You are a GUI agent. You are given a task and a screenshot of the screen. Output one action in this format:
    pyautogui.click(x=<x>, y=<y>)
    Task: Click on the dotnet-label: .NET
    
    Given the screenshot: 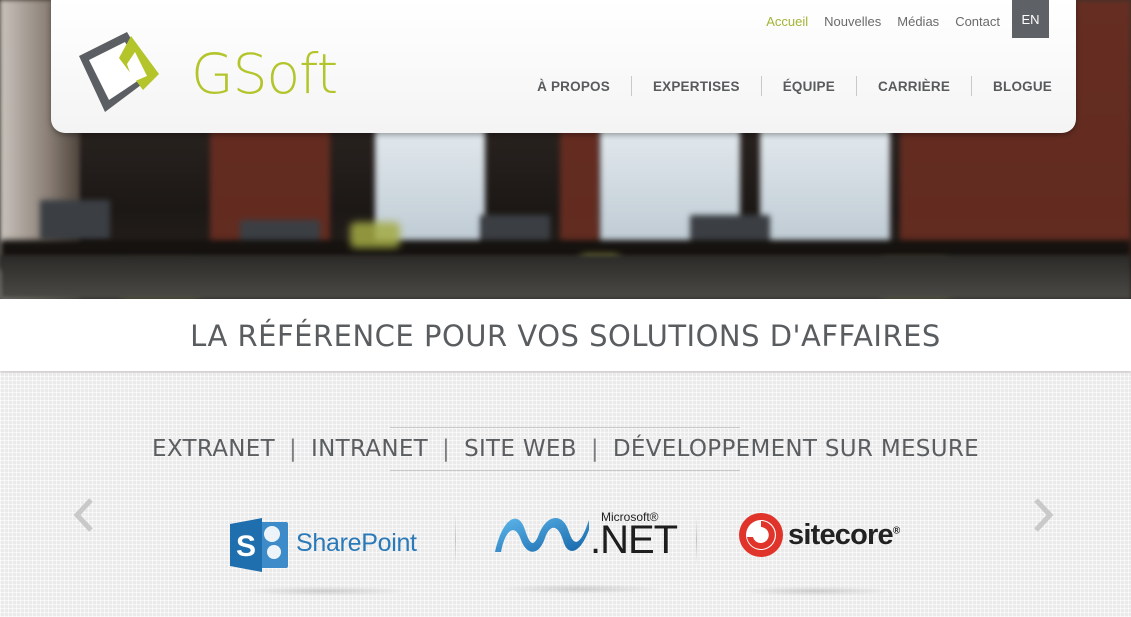 What is the action you would take?
    pyautogui.click(x=634, y=540)
    